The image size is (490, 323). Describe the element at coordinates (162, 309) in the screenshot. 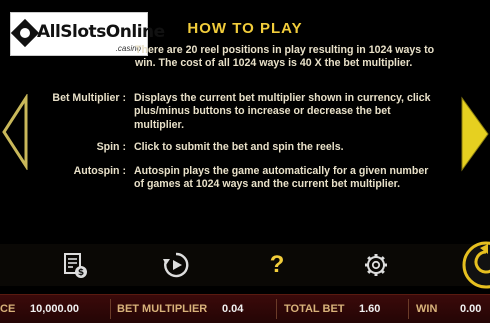

I see `bet-multiplier-status-label: BET MULTIPLIER` at that location.